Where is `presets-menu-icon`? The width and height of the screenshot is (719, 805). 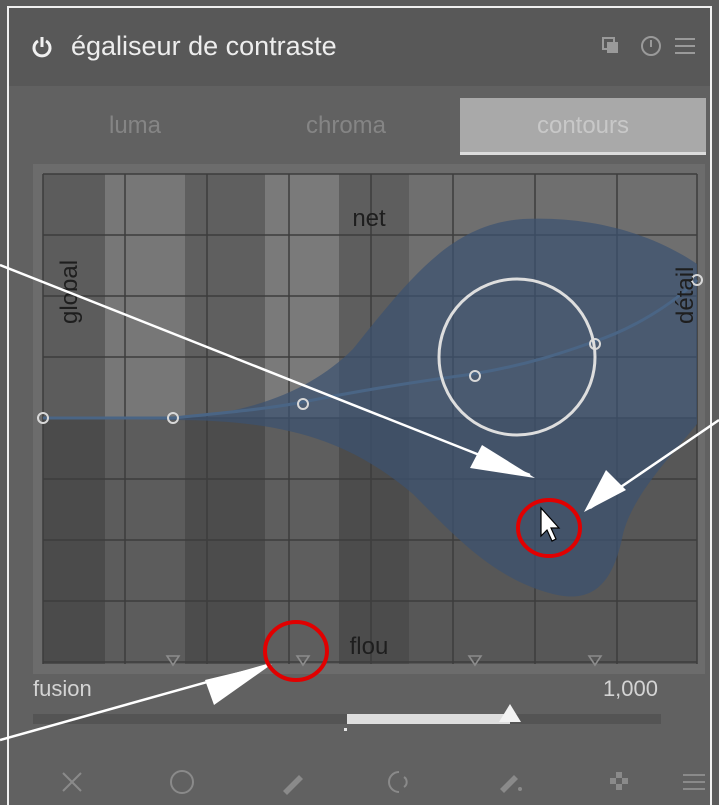 presets-menu-icon is located at coordinates (685, 46).